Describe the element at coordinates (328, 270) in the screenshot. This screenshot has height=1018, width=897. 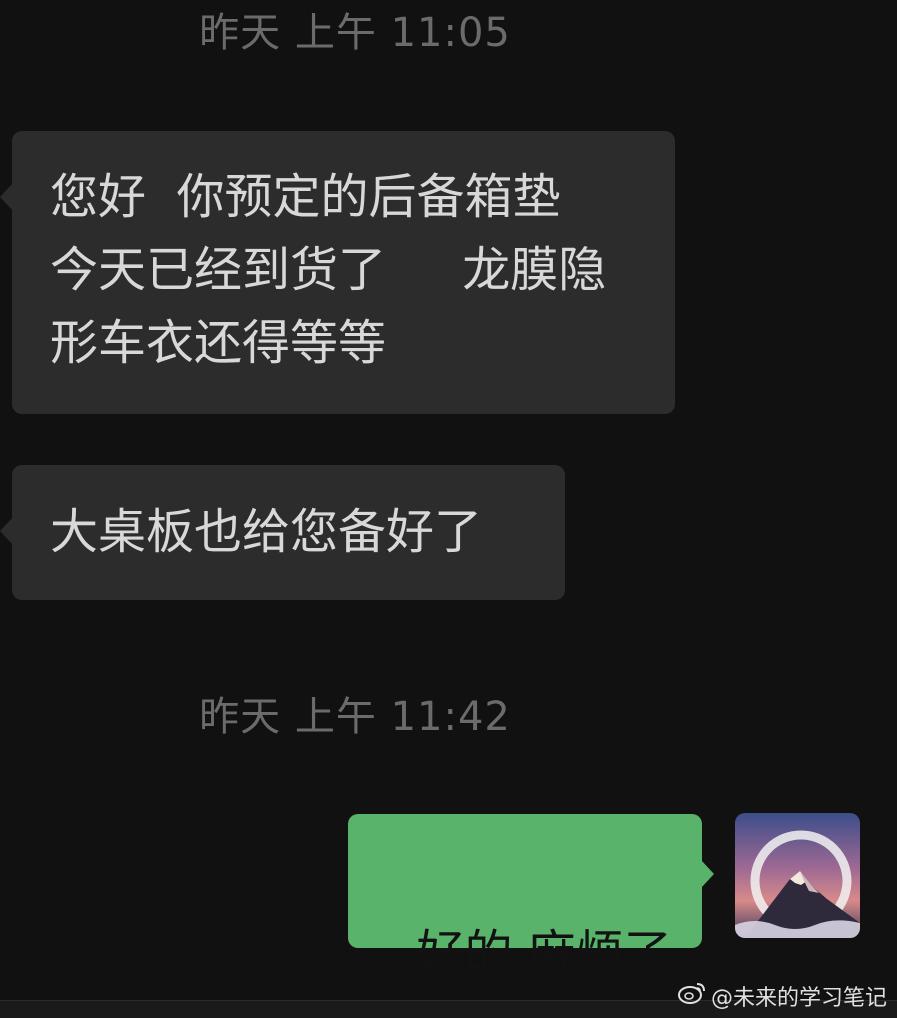
I see `message-line: 今天已经到货了 龙膜隐` at that location.